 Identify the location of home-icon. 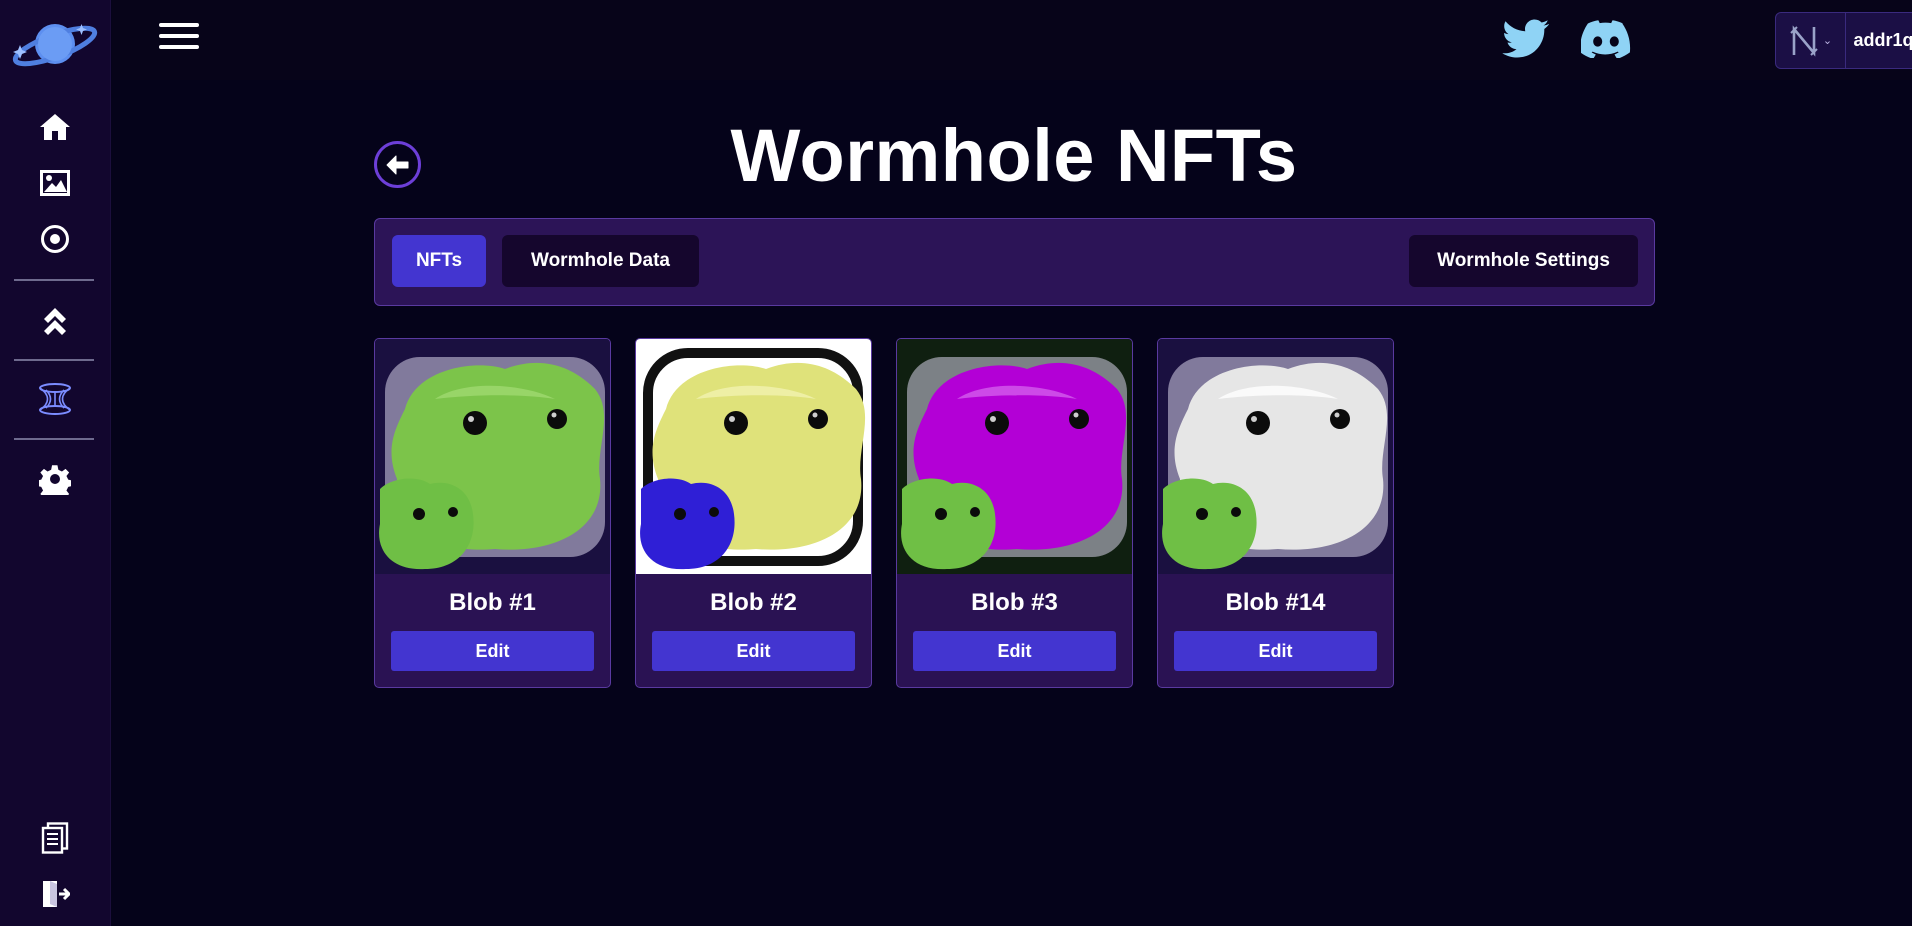
(55, 127).